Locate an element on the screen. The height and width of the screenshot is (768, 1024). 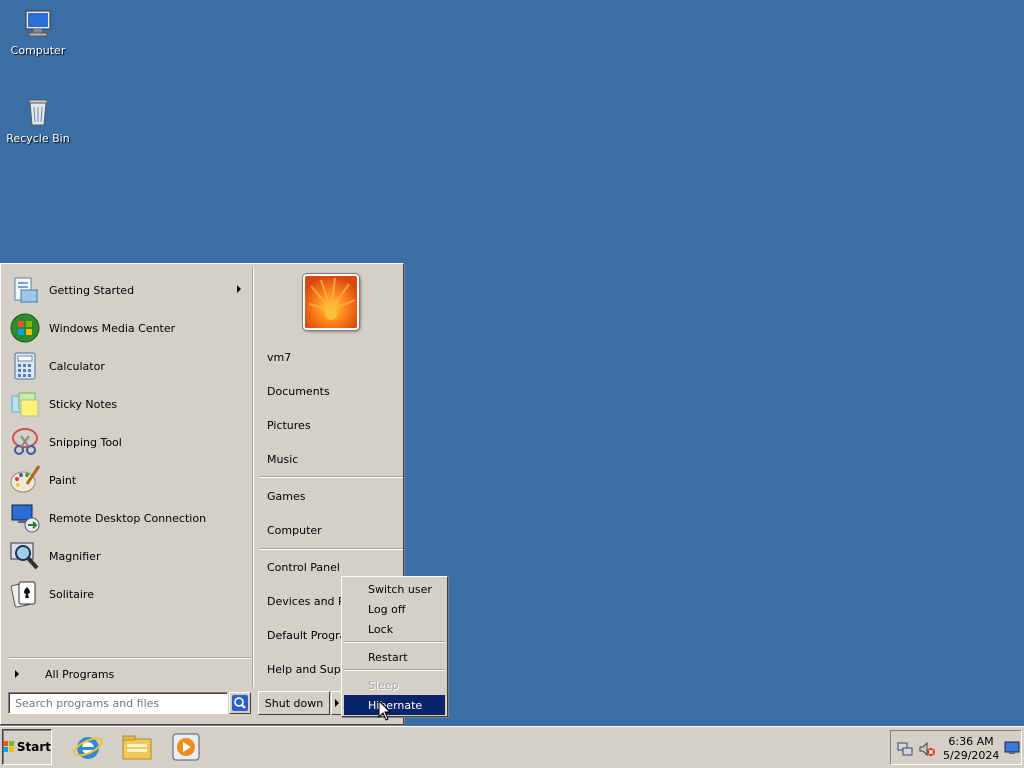
remote-desktop-icon is located at coordinates (25, 518).